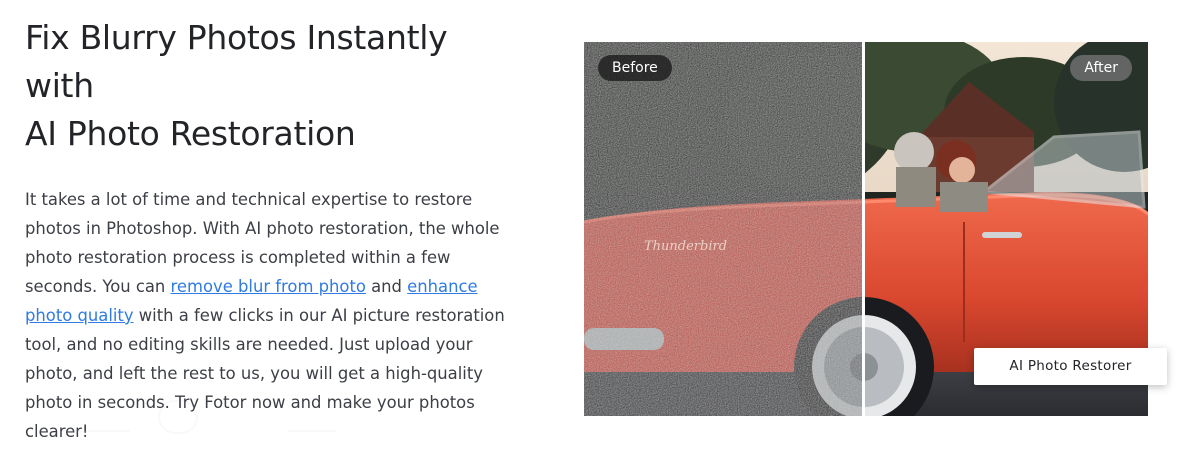  Describe the element at coordinates (190, 133) in the screenshot. I see `title-line-2: AI Photo Restoration` at that location.